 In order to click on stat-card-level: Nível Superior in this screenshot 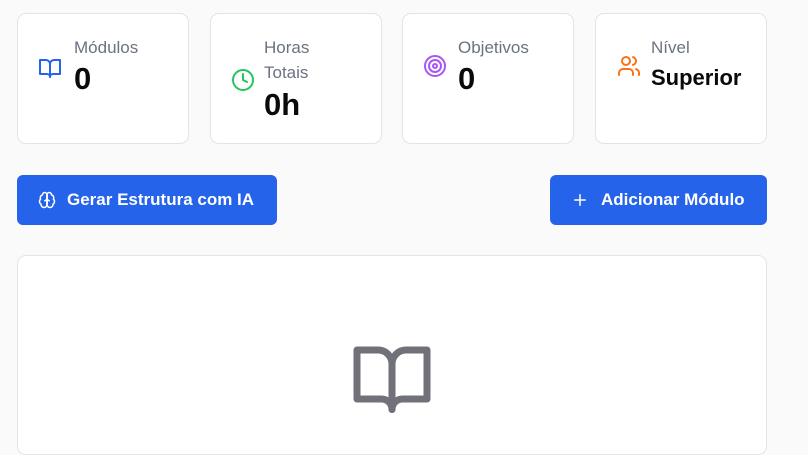, I will do `click(681, 78)`.